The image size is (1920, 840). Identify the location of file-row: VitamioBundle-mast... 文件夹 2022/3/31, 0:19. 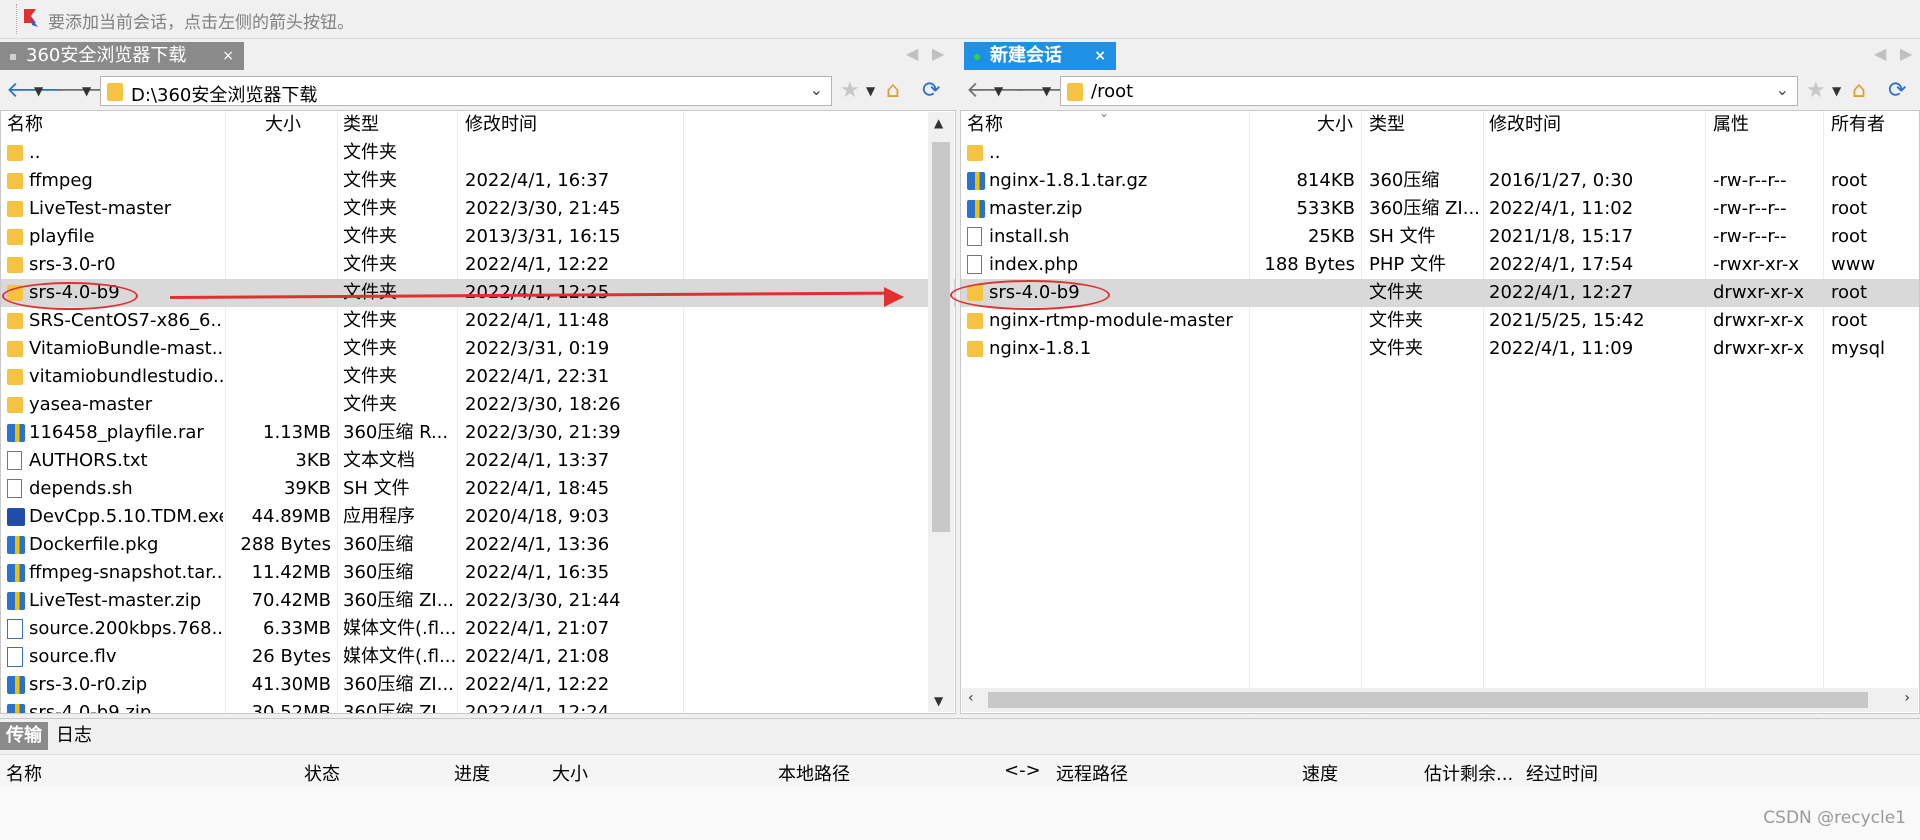
(478, 349).